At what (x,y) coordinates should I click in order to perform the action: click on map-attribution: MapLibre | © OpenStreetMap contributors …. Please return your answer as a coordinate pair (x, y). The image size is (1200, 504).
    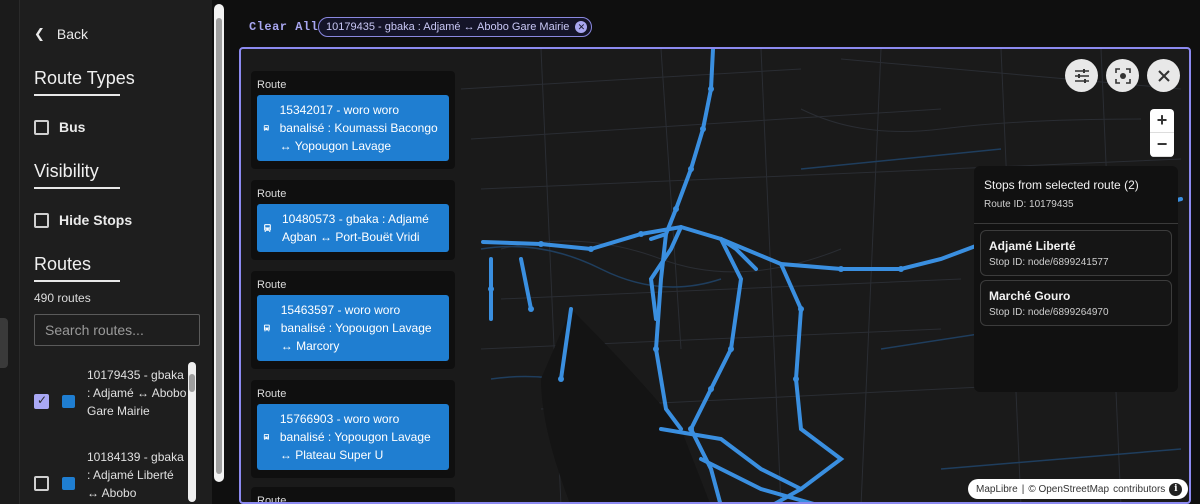
    Looking at the image, I should click on (1078, 489).